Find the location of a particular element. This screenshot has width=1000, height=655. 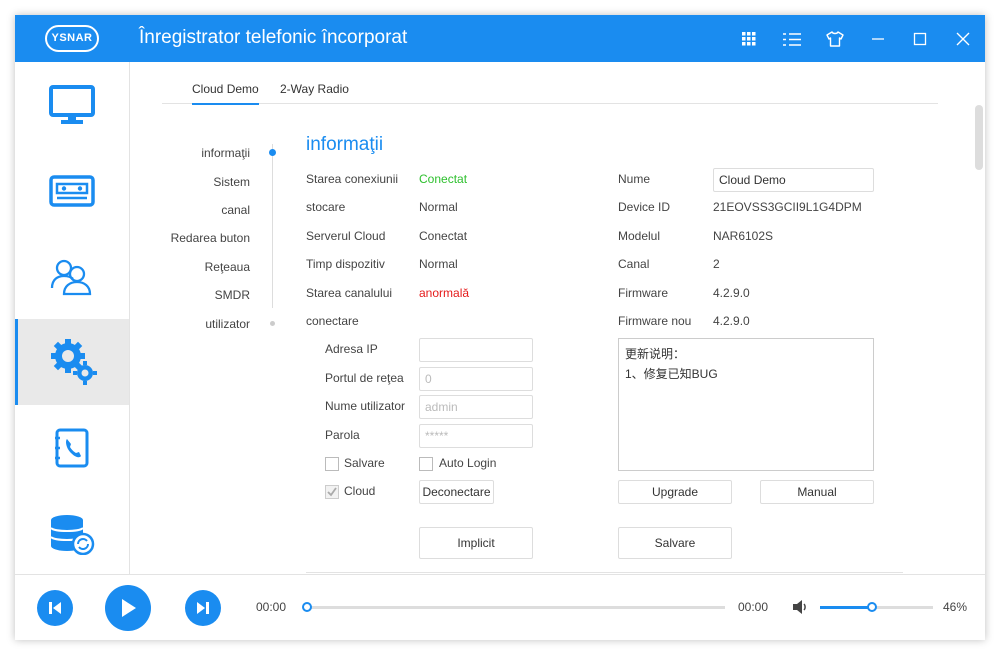

settings-gears-icon is located at coordinates (73, 362).